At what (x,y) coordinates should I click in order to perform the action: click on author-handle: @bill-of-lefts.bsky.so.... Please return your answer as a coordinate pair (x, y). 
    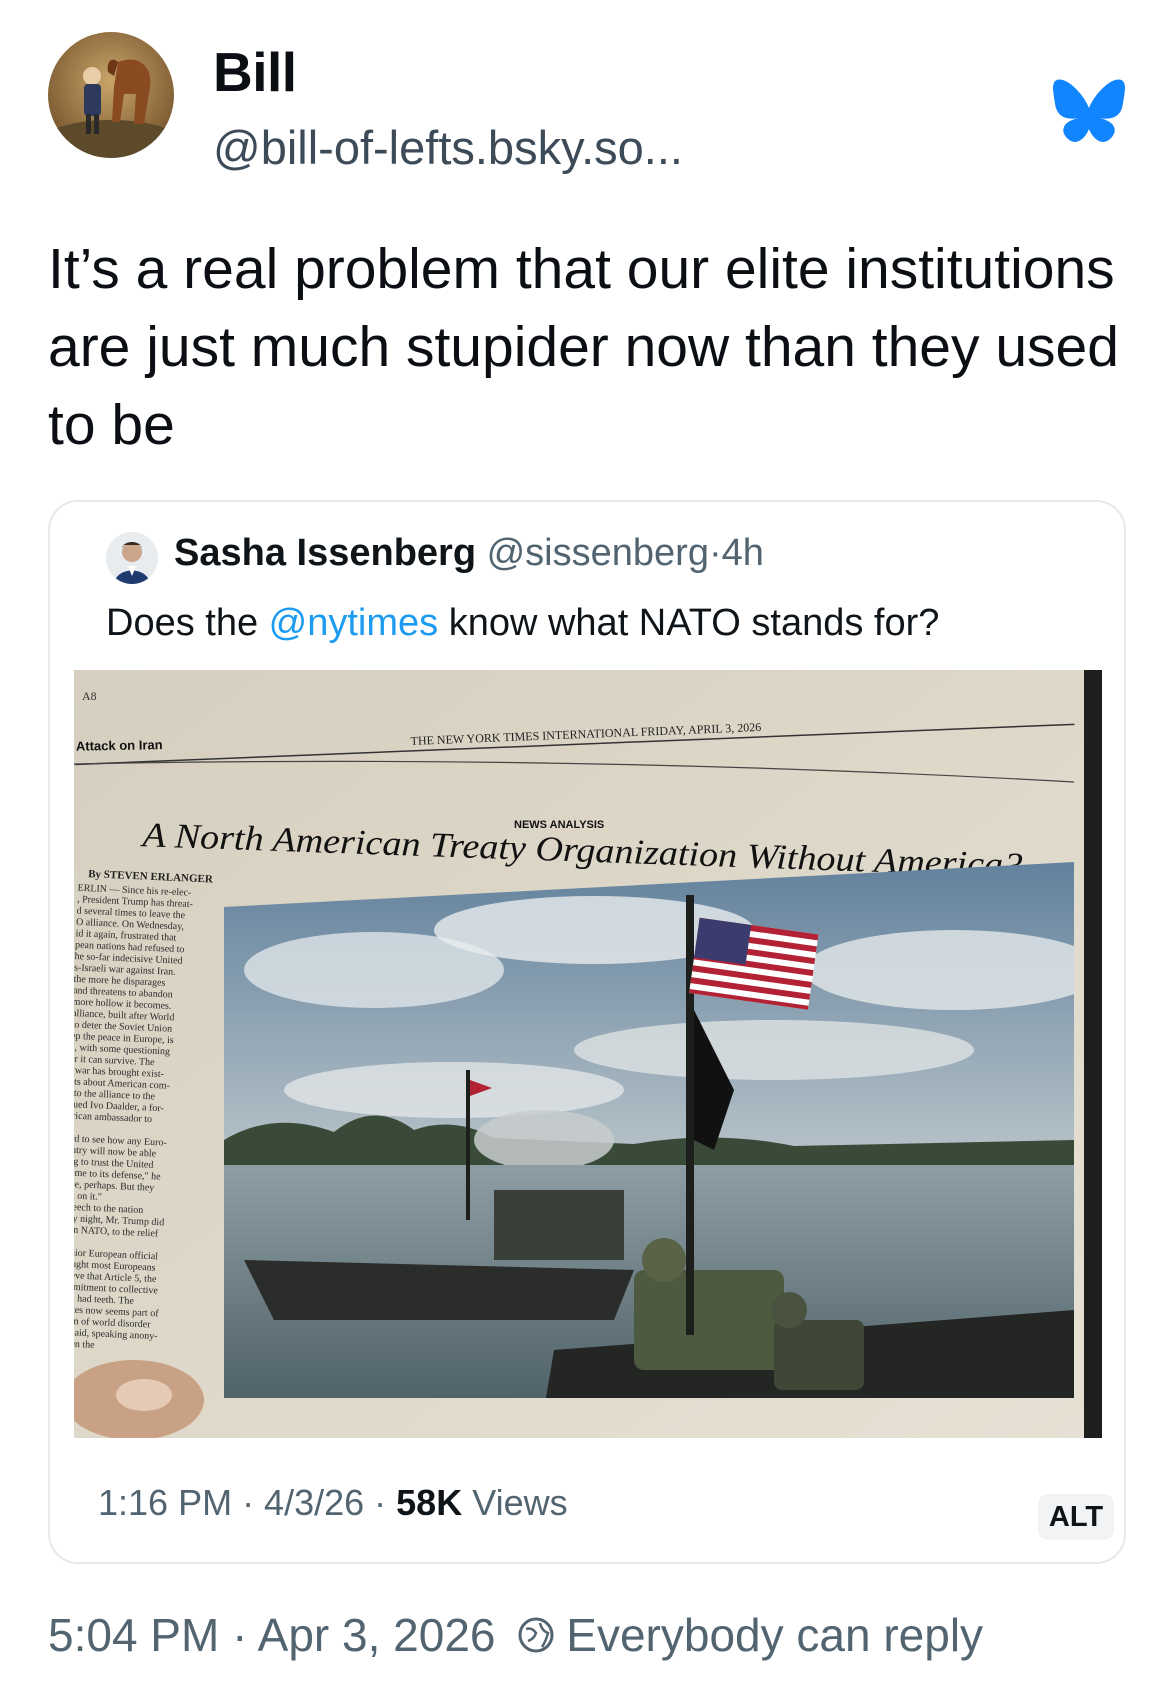
    Looking at the image, I should click on (448, 147).